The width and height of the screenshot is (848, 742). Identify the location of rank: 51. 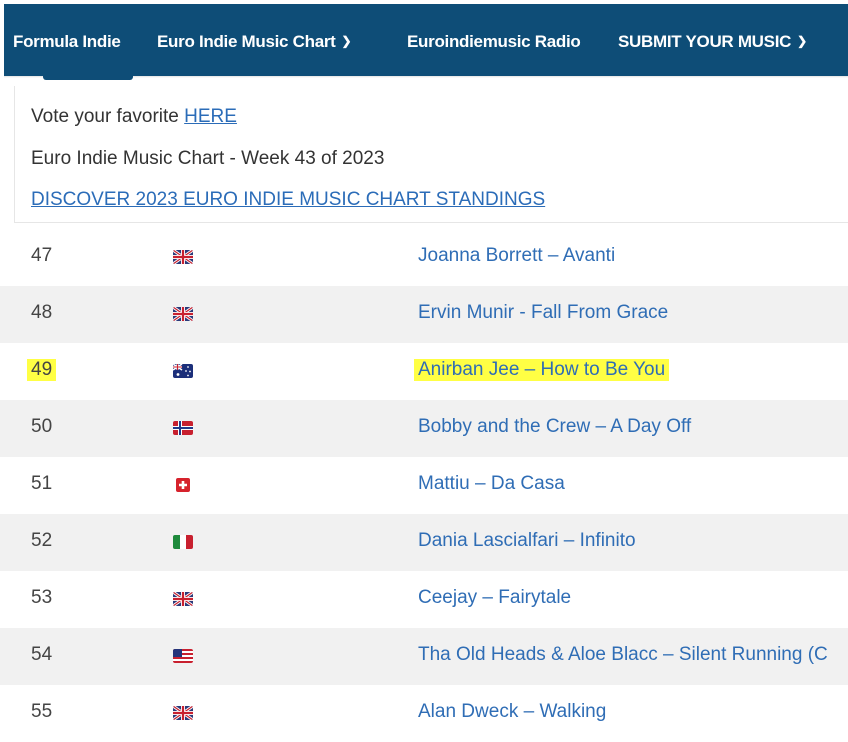
(42, 483).